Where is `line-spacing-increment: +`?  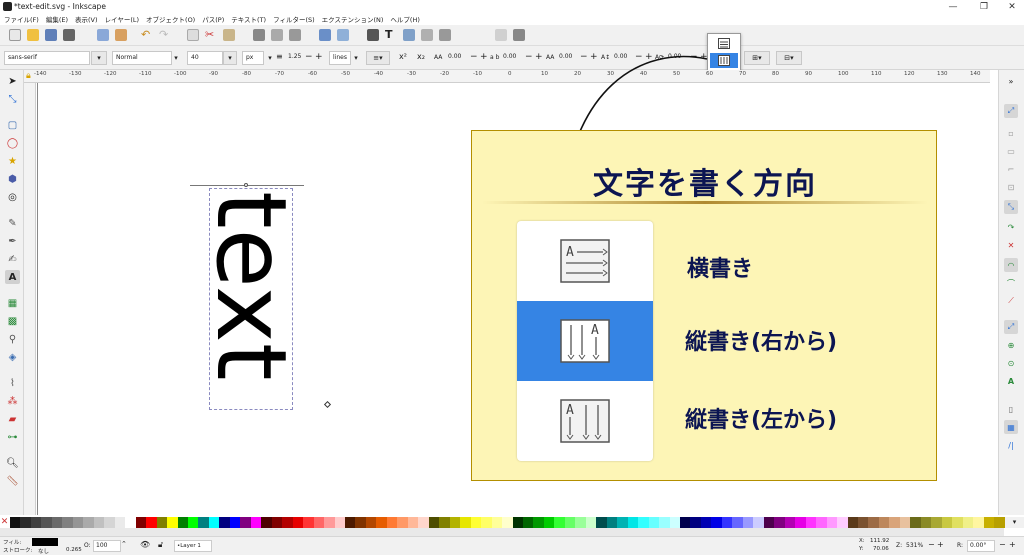 line-spacing-increment: + is located at coordinates (319, 57).